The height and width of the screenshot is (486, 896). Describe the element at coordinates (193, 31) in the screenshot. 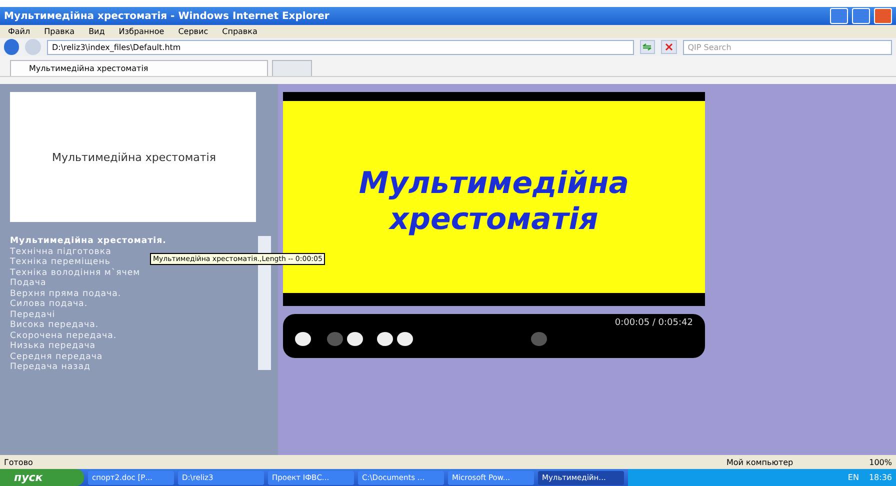

I see `menu-item: Сервис` at that location.